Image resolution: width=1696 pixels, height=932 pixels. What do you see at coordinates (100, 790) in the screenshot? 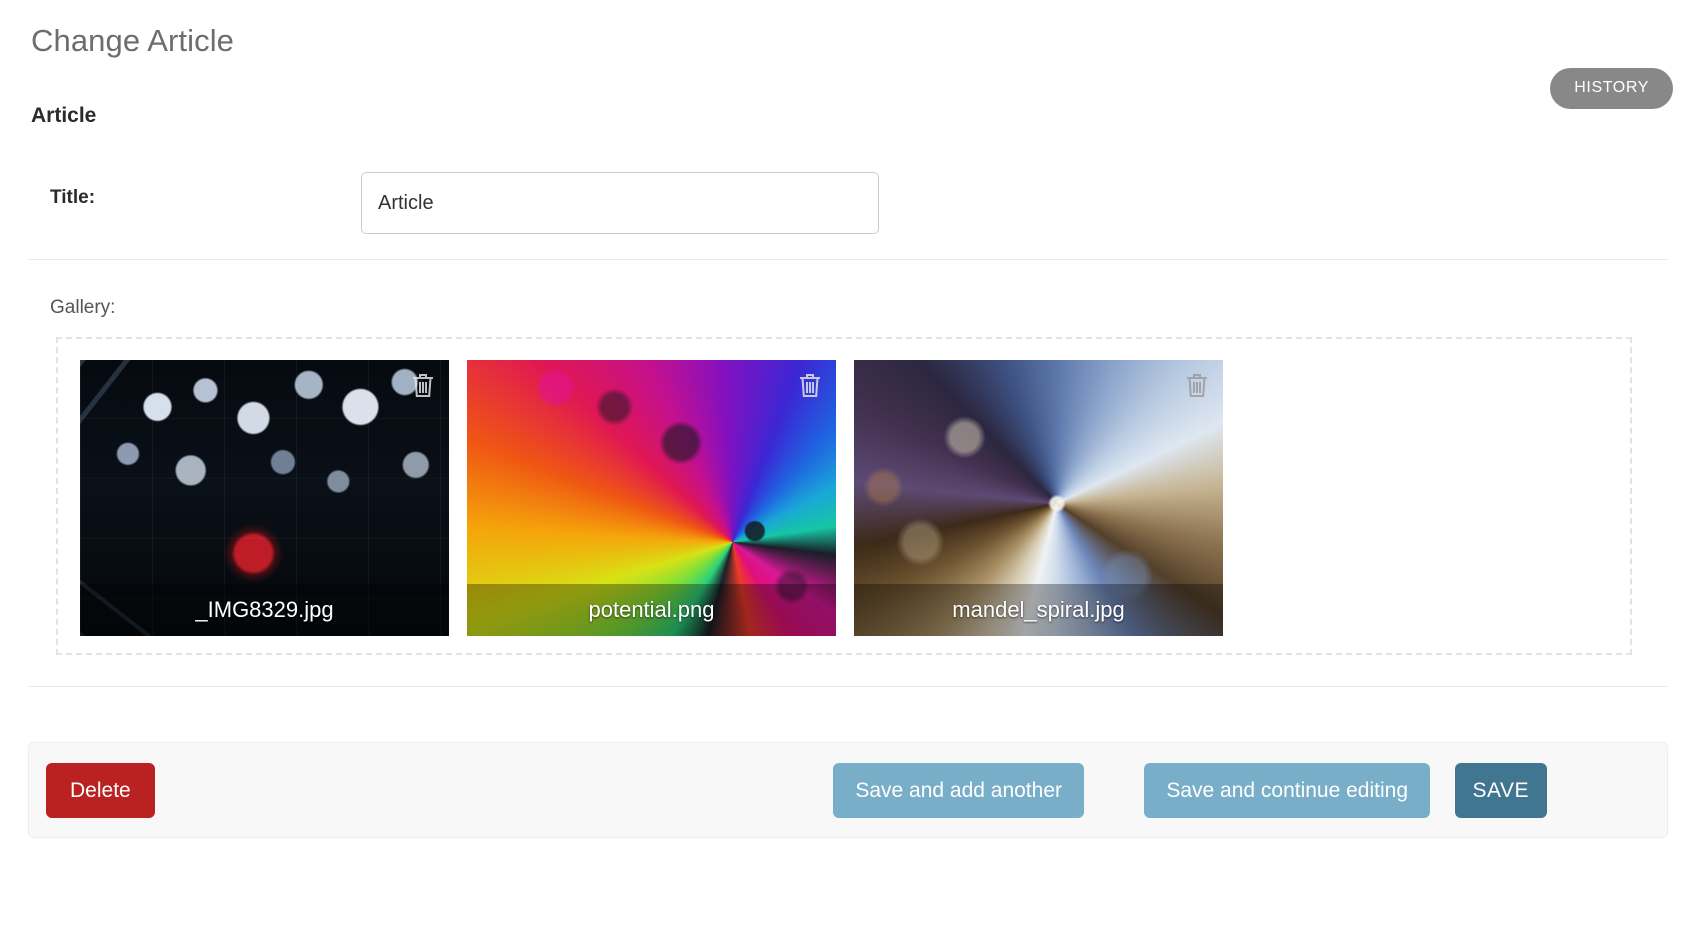
I see `delete-button: Delete` at bounding box center [100, 790].